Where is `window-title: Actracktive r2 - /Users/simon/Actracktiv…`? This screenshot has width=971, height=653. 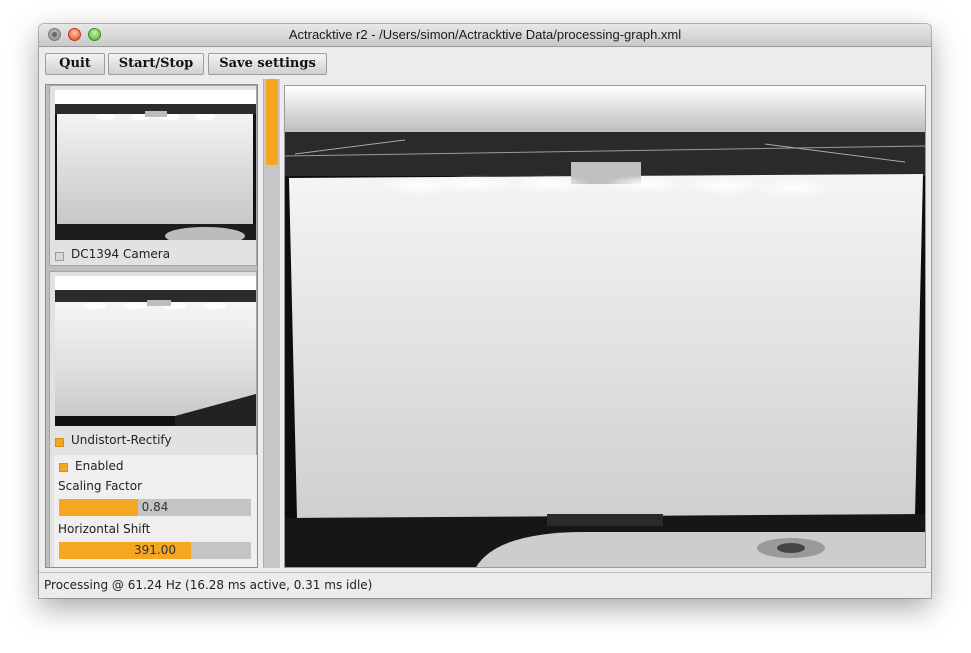
window-title: Actracktive r2 - /Users/simon/Actracktiv… is located at coordinates (485, 34).